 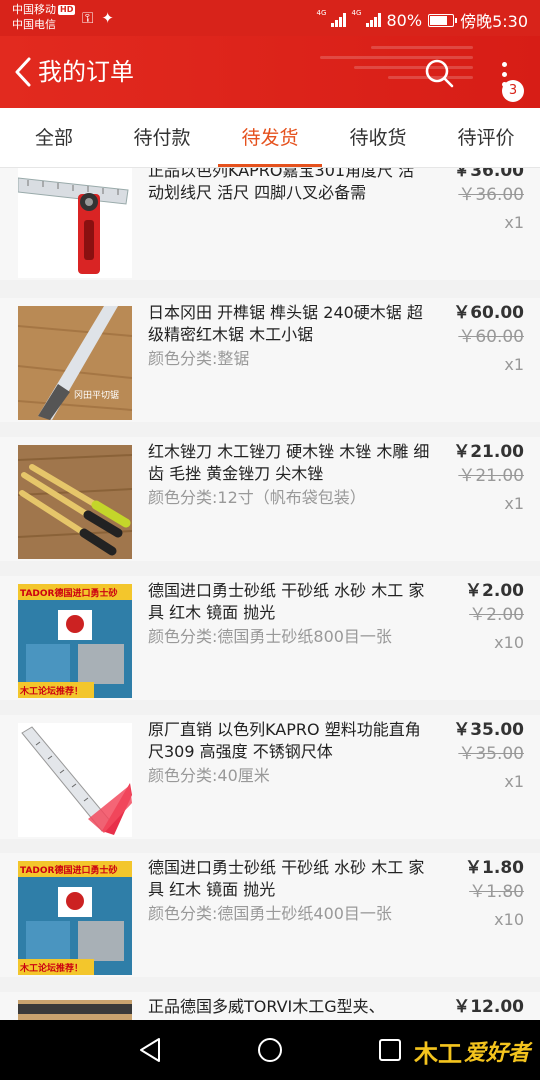 I want to click on product-variant: 颜色分类:德国勇士砂纸400目一张, so click(x=270, y=913).